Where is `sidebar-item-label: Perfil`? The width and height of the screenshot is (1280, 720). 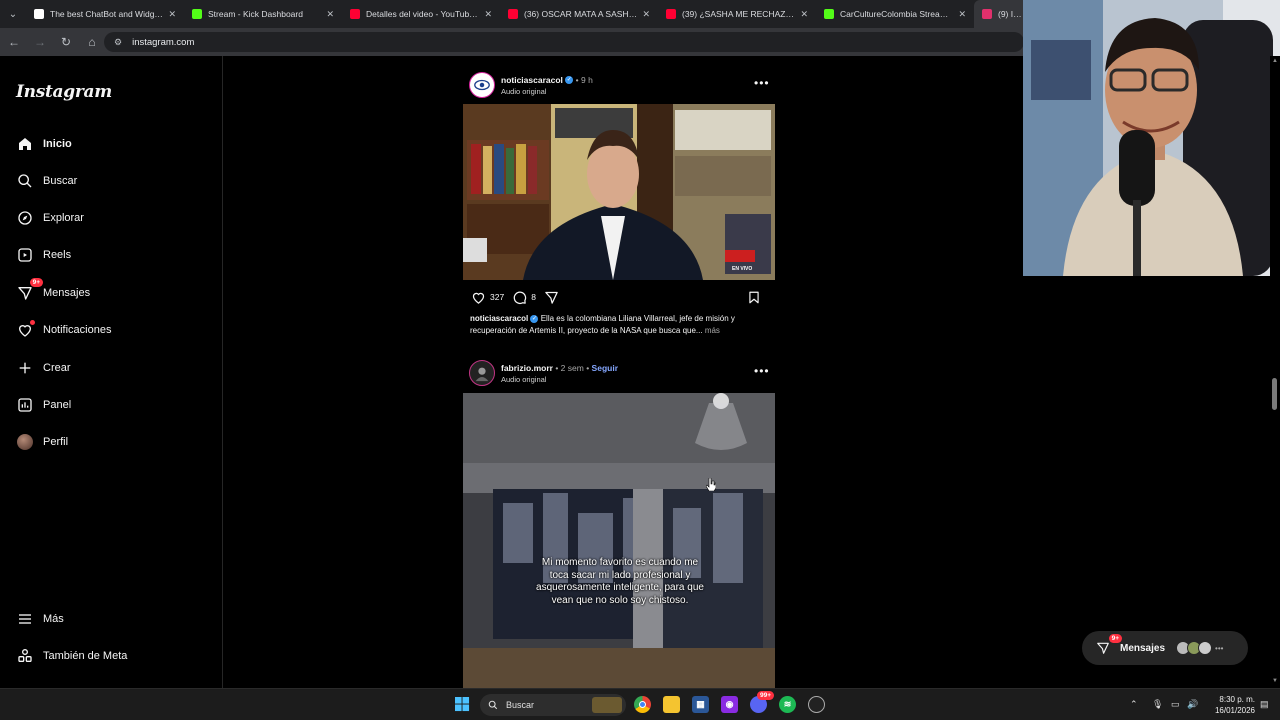 sidebar-item-label: Perfil is located at coordinates (56, 442).